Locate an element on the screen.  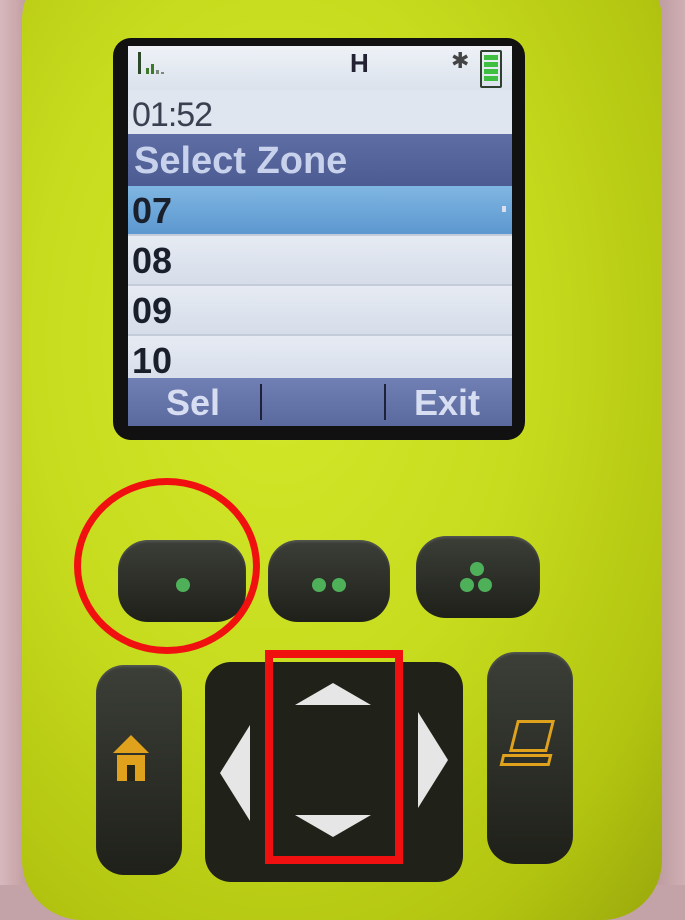
arrow-right-icon is located at coordinates (433, 760).